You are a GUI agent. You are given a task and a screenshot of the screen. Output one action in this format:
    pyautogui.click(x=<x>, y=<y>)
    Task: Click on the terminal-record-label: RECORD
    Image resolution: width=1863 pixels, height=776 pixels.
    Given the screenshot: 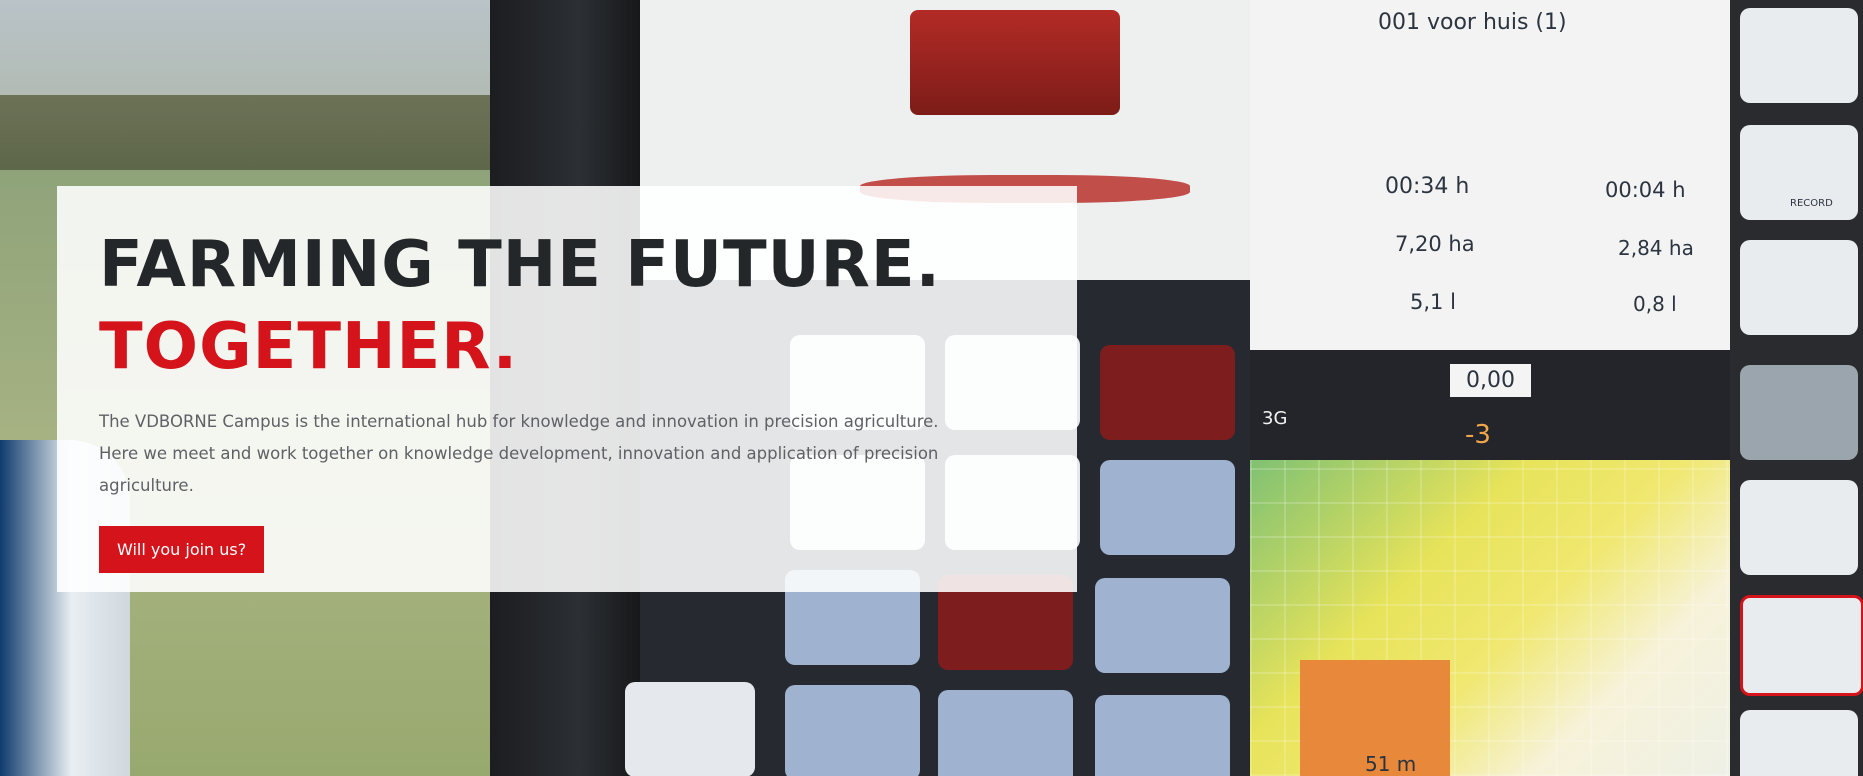 What is the action you would take?
    pyautogui.click(x=1811, y=203)
    